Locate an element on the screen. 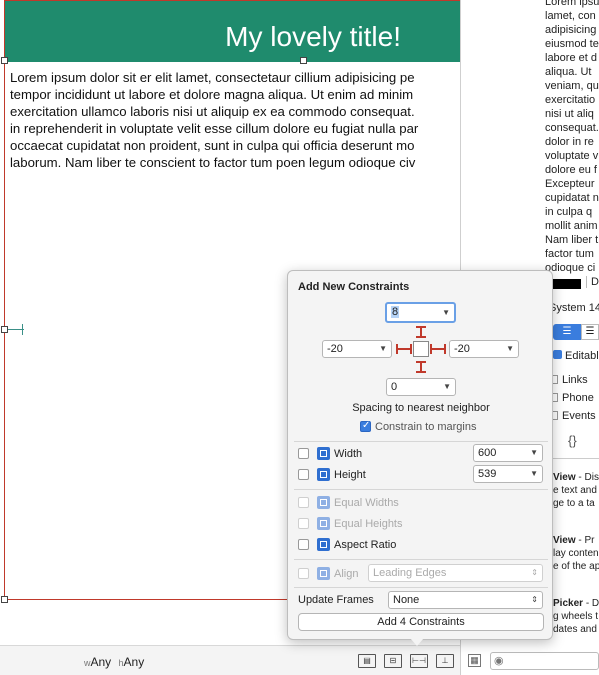 Image resolution: width=599 pixels, height=675 pixels. bottom-spacing-field: 0 ▼ is located at coordinates (421, 387).